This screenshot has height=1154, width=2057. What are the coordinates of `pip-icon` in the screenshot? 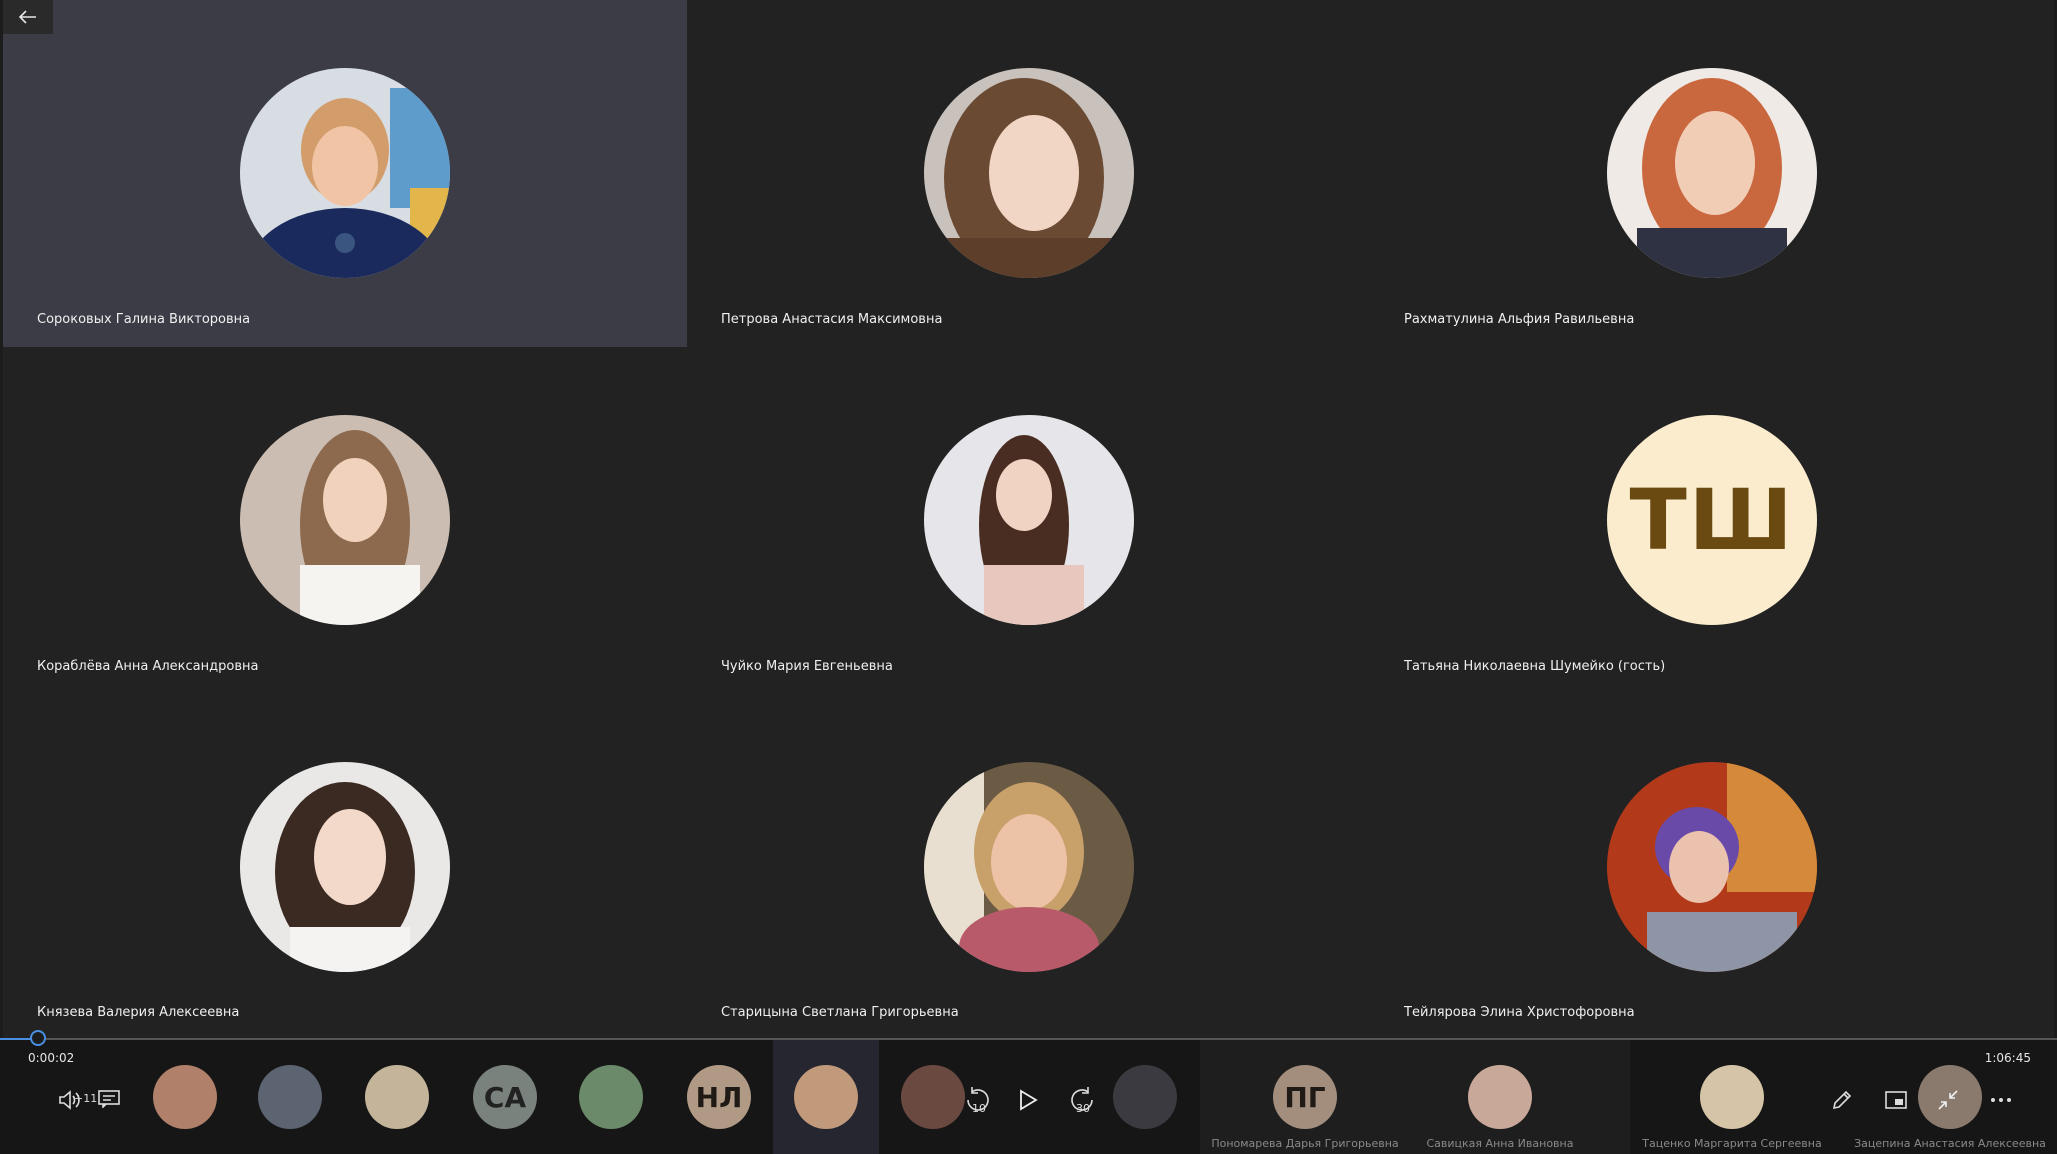 It's located at (1896, 1100).